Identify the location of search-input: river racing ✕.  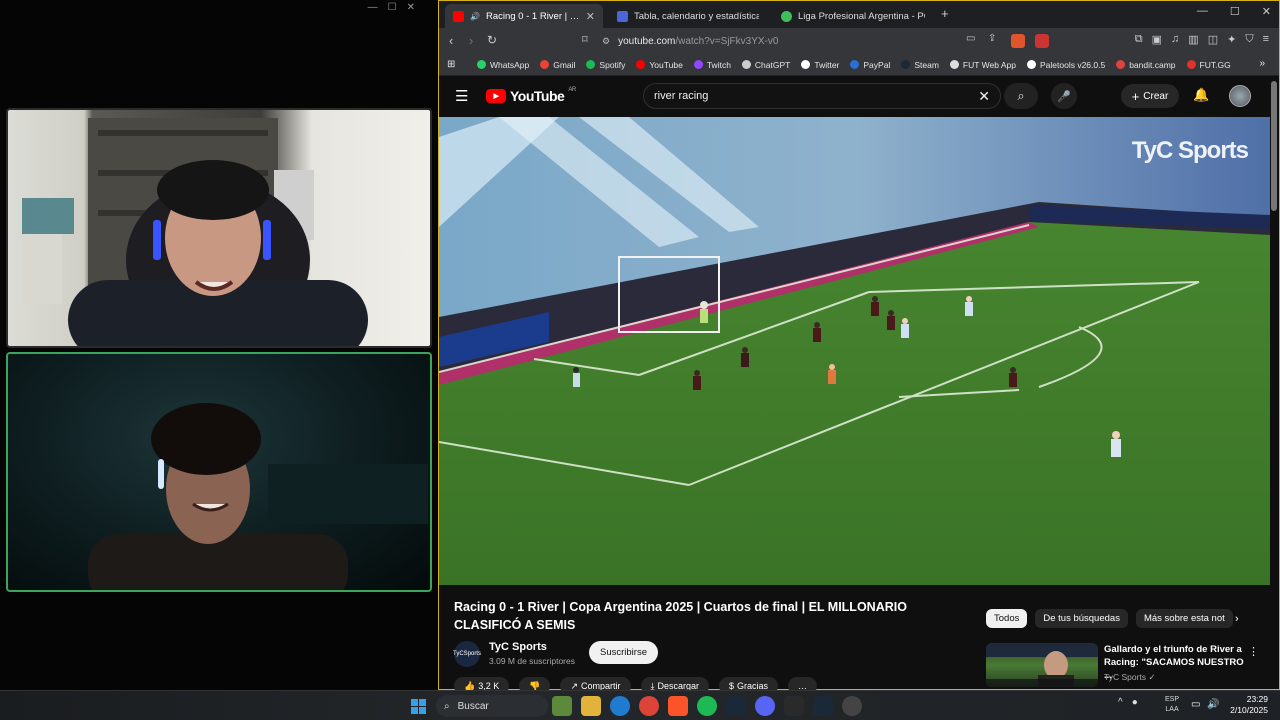
(822, 96).